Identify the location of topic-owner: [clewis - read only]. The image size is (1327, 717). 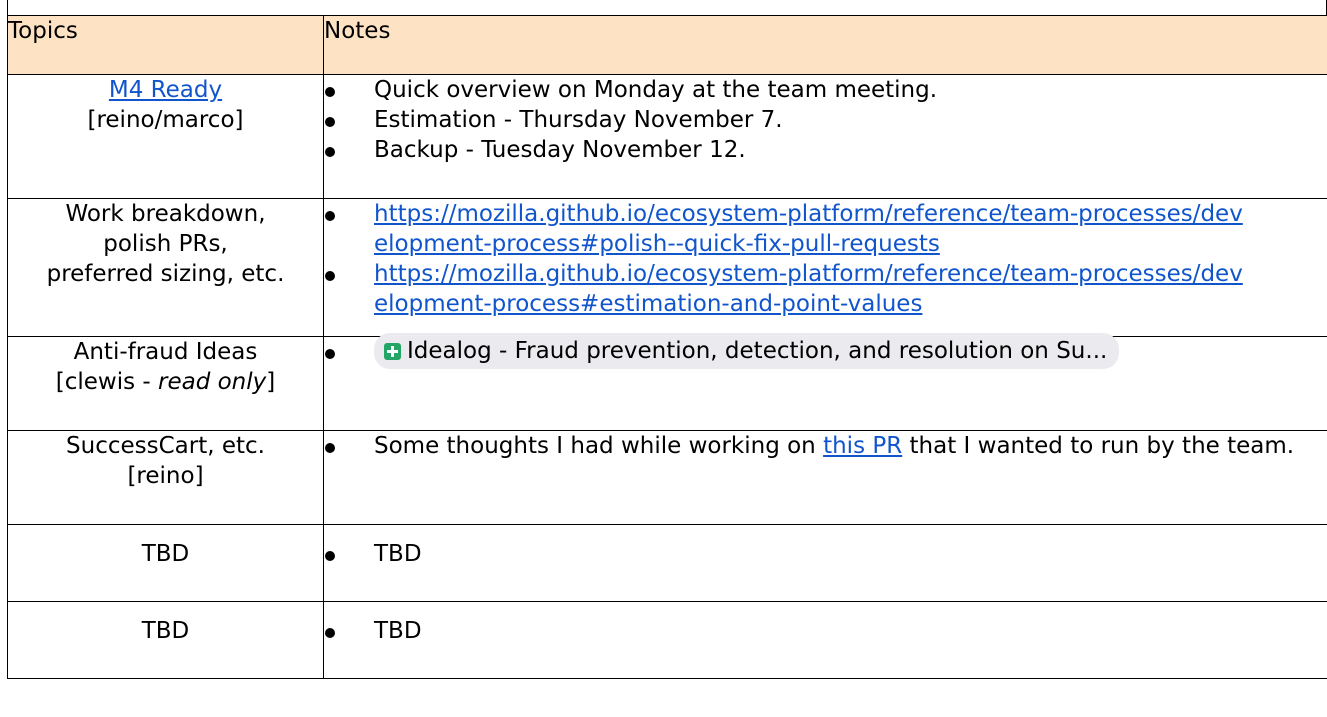
(165, 382).